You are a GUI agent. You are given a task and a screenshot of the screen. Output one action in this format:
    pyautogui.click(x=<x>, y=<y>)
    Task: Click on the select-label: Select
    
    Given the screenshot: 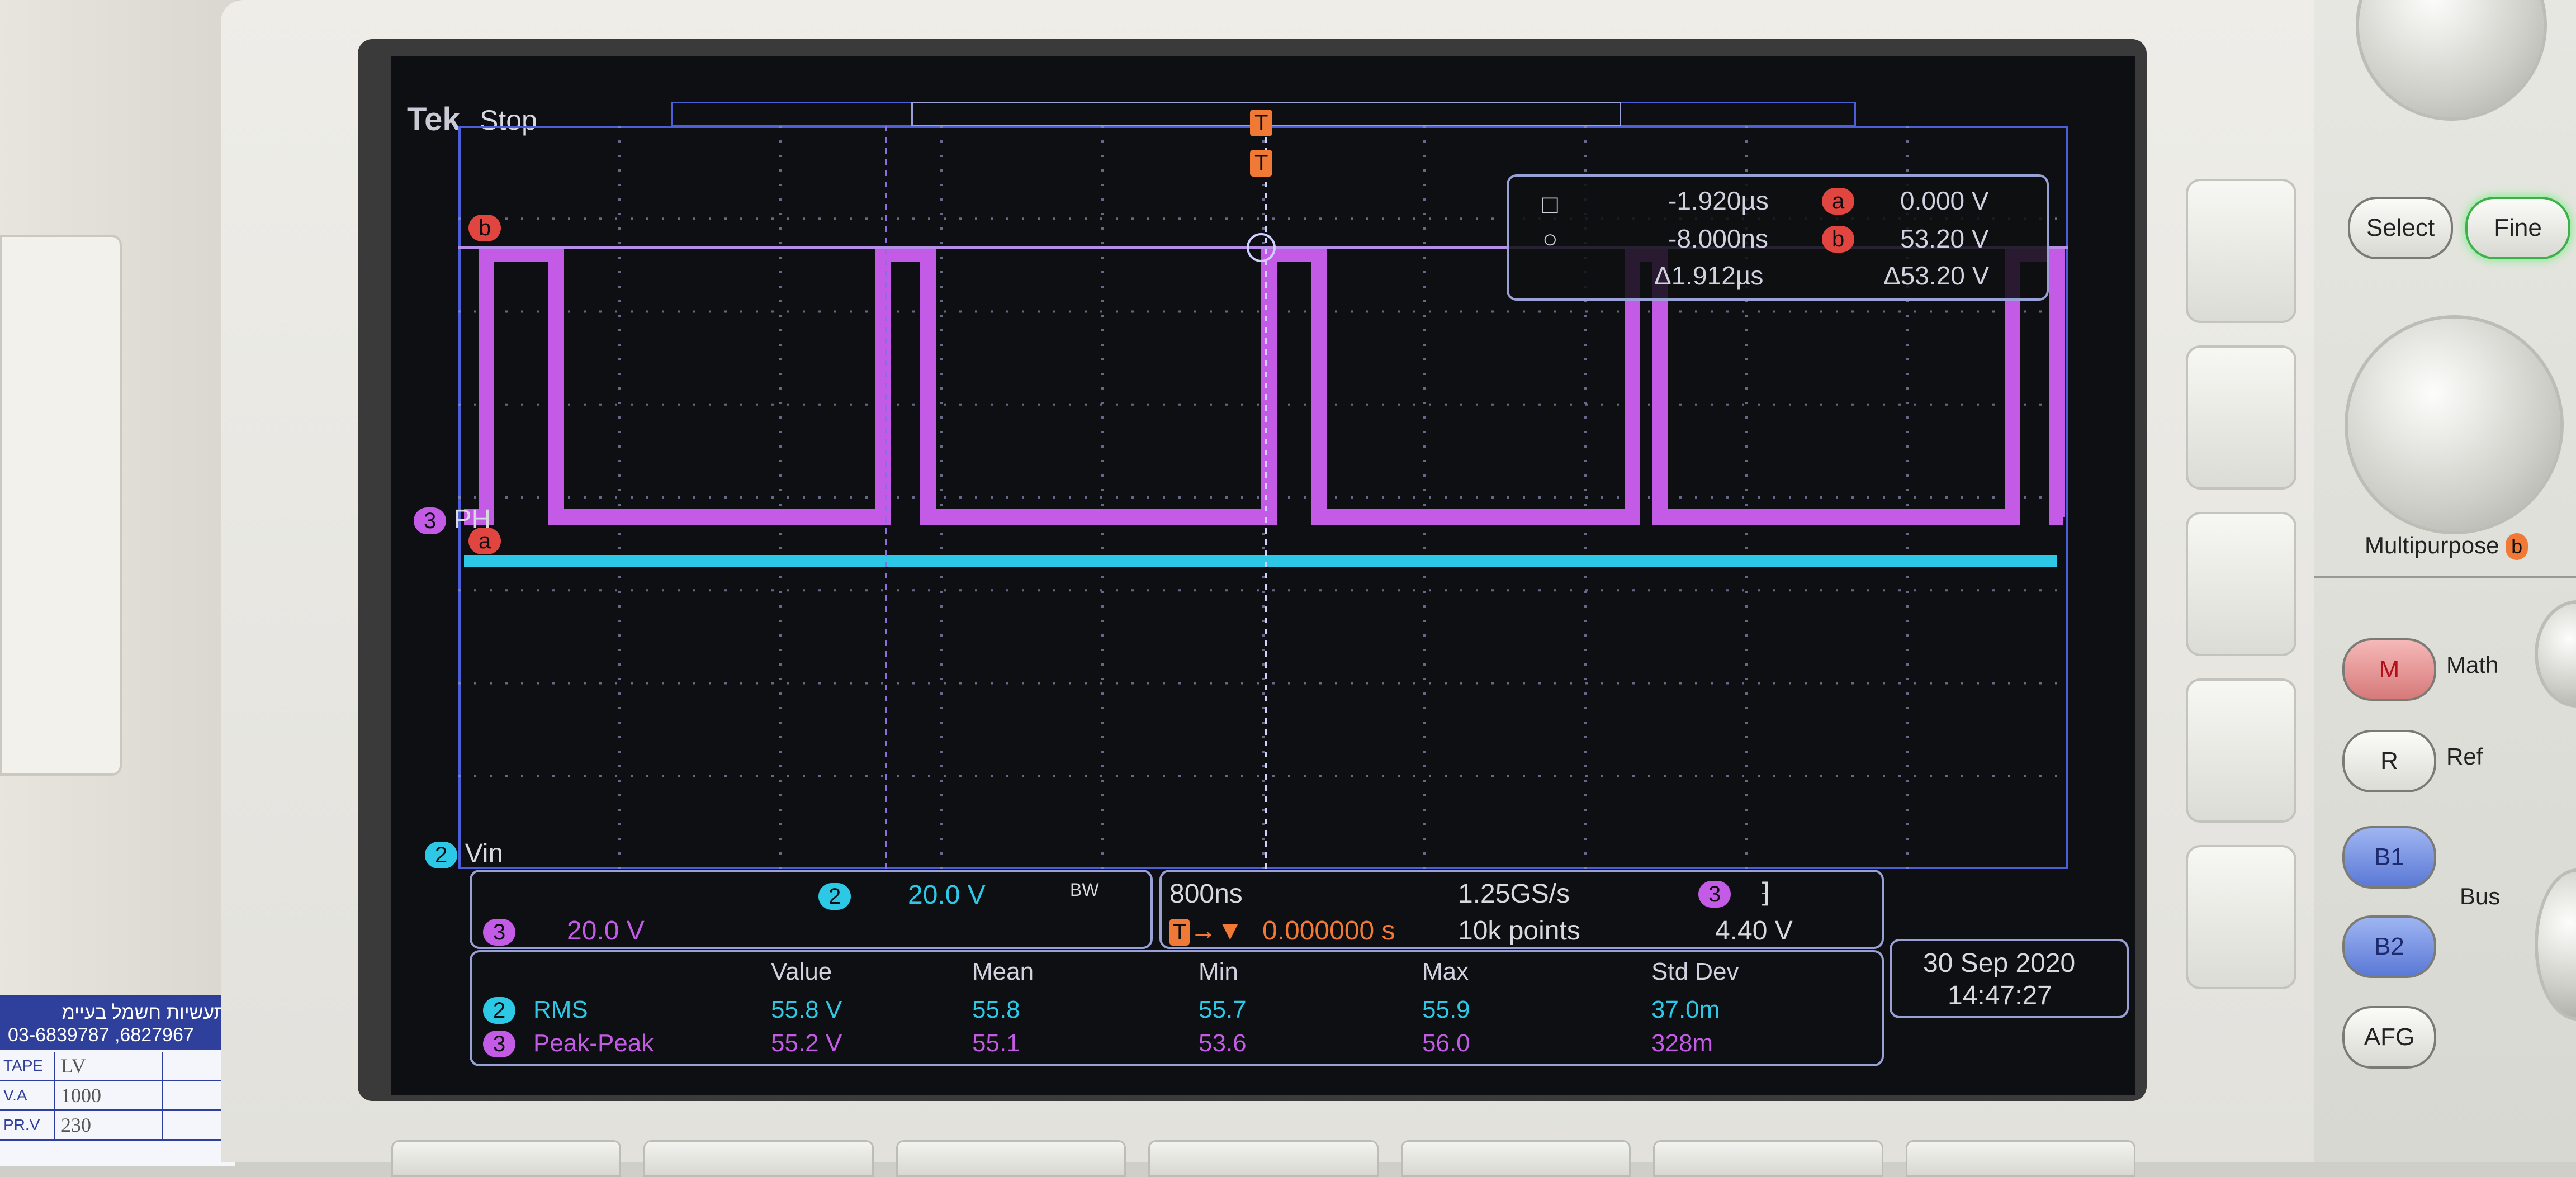 What is the action you would take?
    pyautogui.click(x=2400, y=227)
    